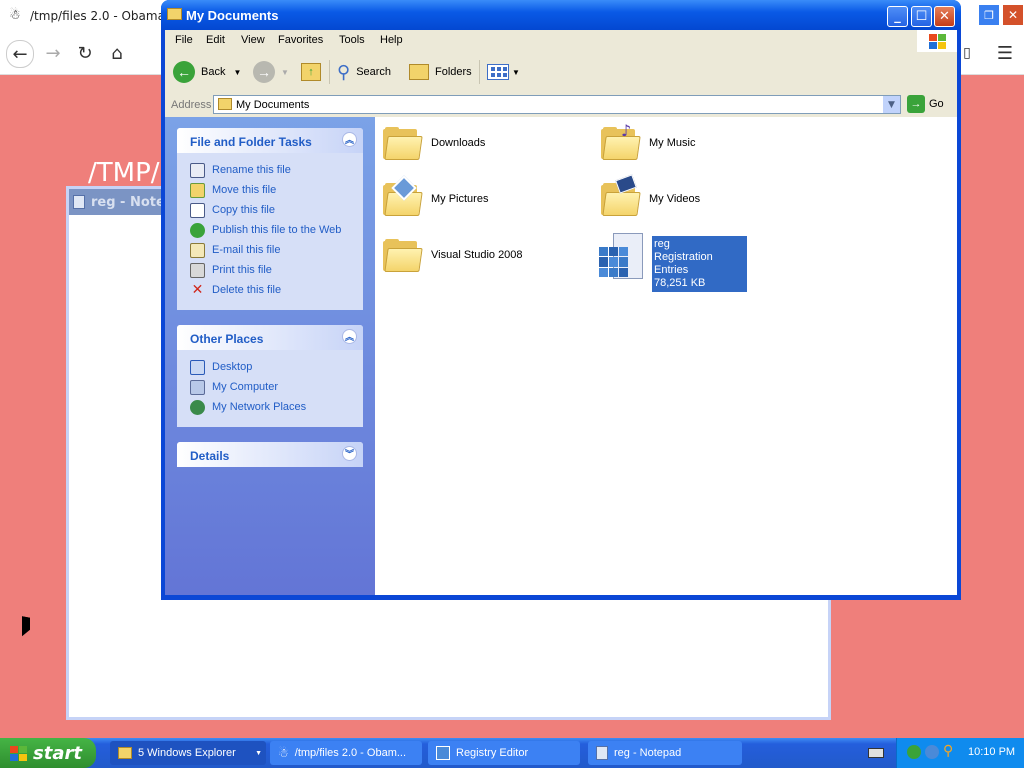  Describe the element at coordinates (989, 15) in the screenshot. I see `browser-restore-button: ❐` at that location.